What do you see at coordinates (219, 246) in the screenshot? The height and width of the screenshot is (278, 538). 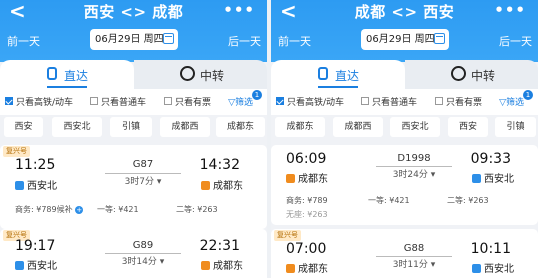 I see `arrival-time: 22:31` at bounding box center [219, 246].